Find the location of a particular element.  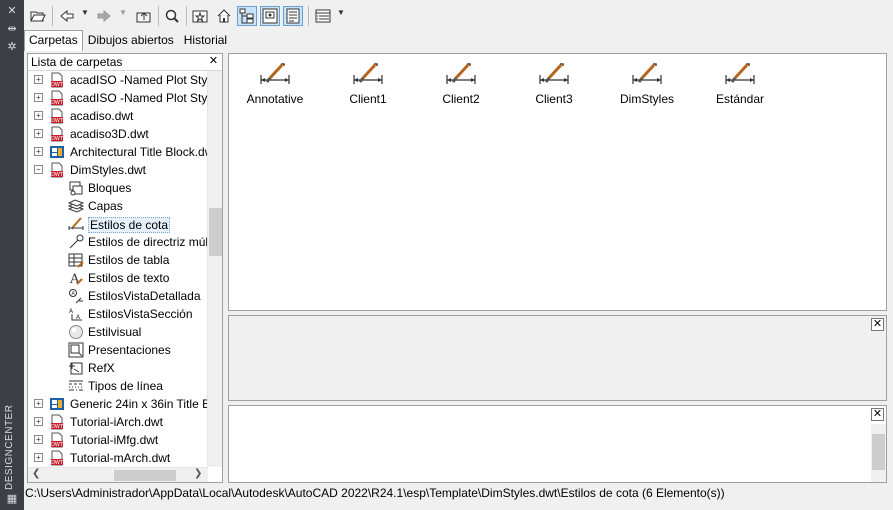

tree-item: + Architectural Title Block.dw is located at coordinates (118, 152).